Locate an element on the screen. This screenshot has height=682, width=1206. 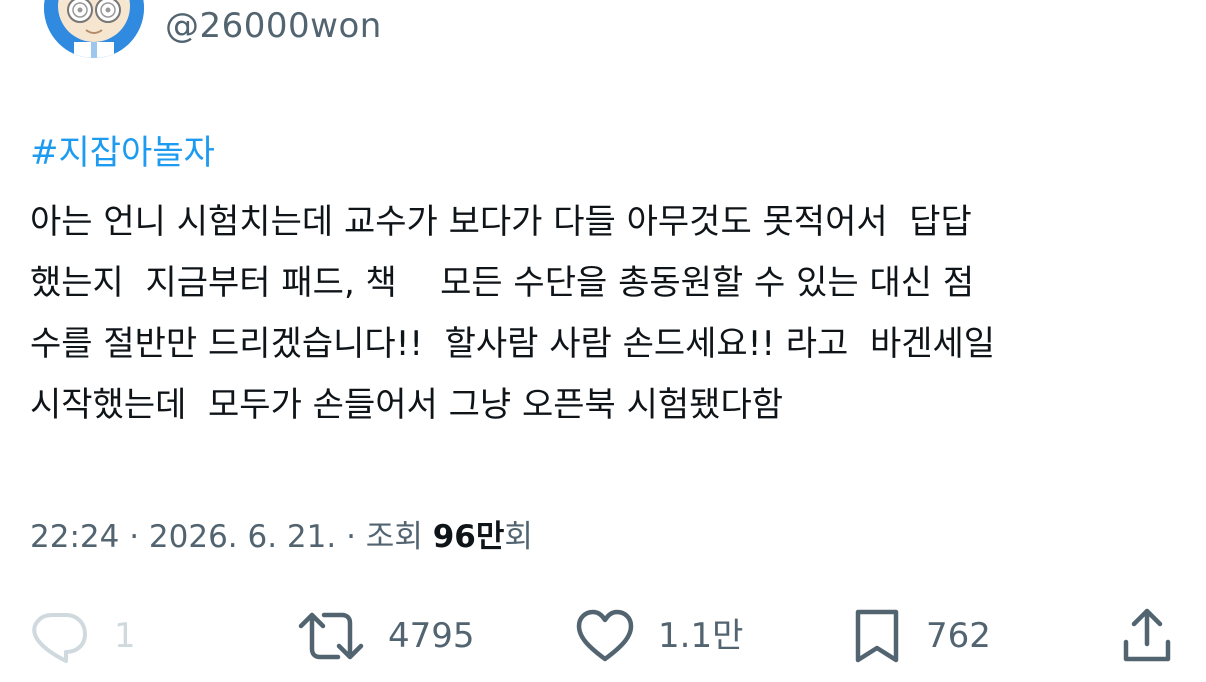
bookmark-count: 762 is located at coordinates (958, 636).